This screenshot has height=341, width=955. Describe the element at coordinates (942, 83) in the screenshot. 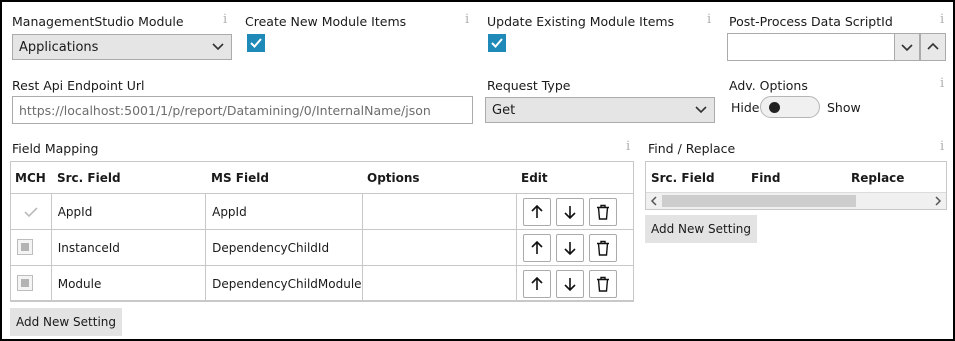

I see `adv-options-info-icon: i` at that location.